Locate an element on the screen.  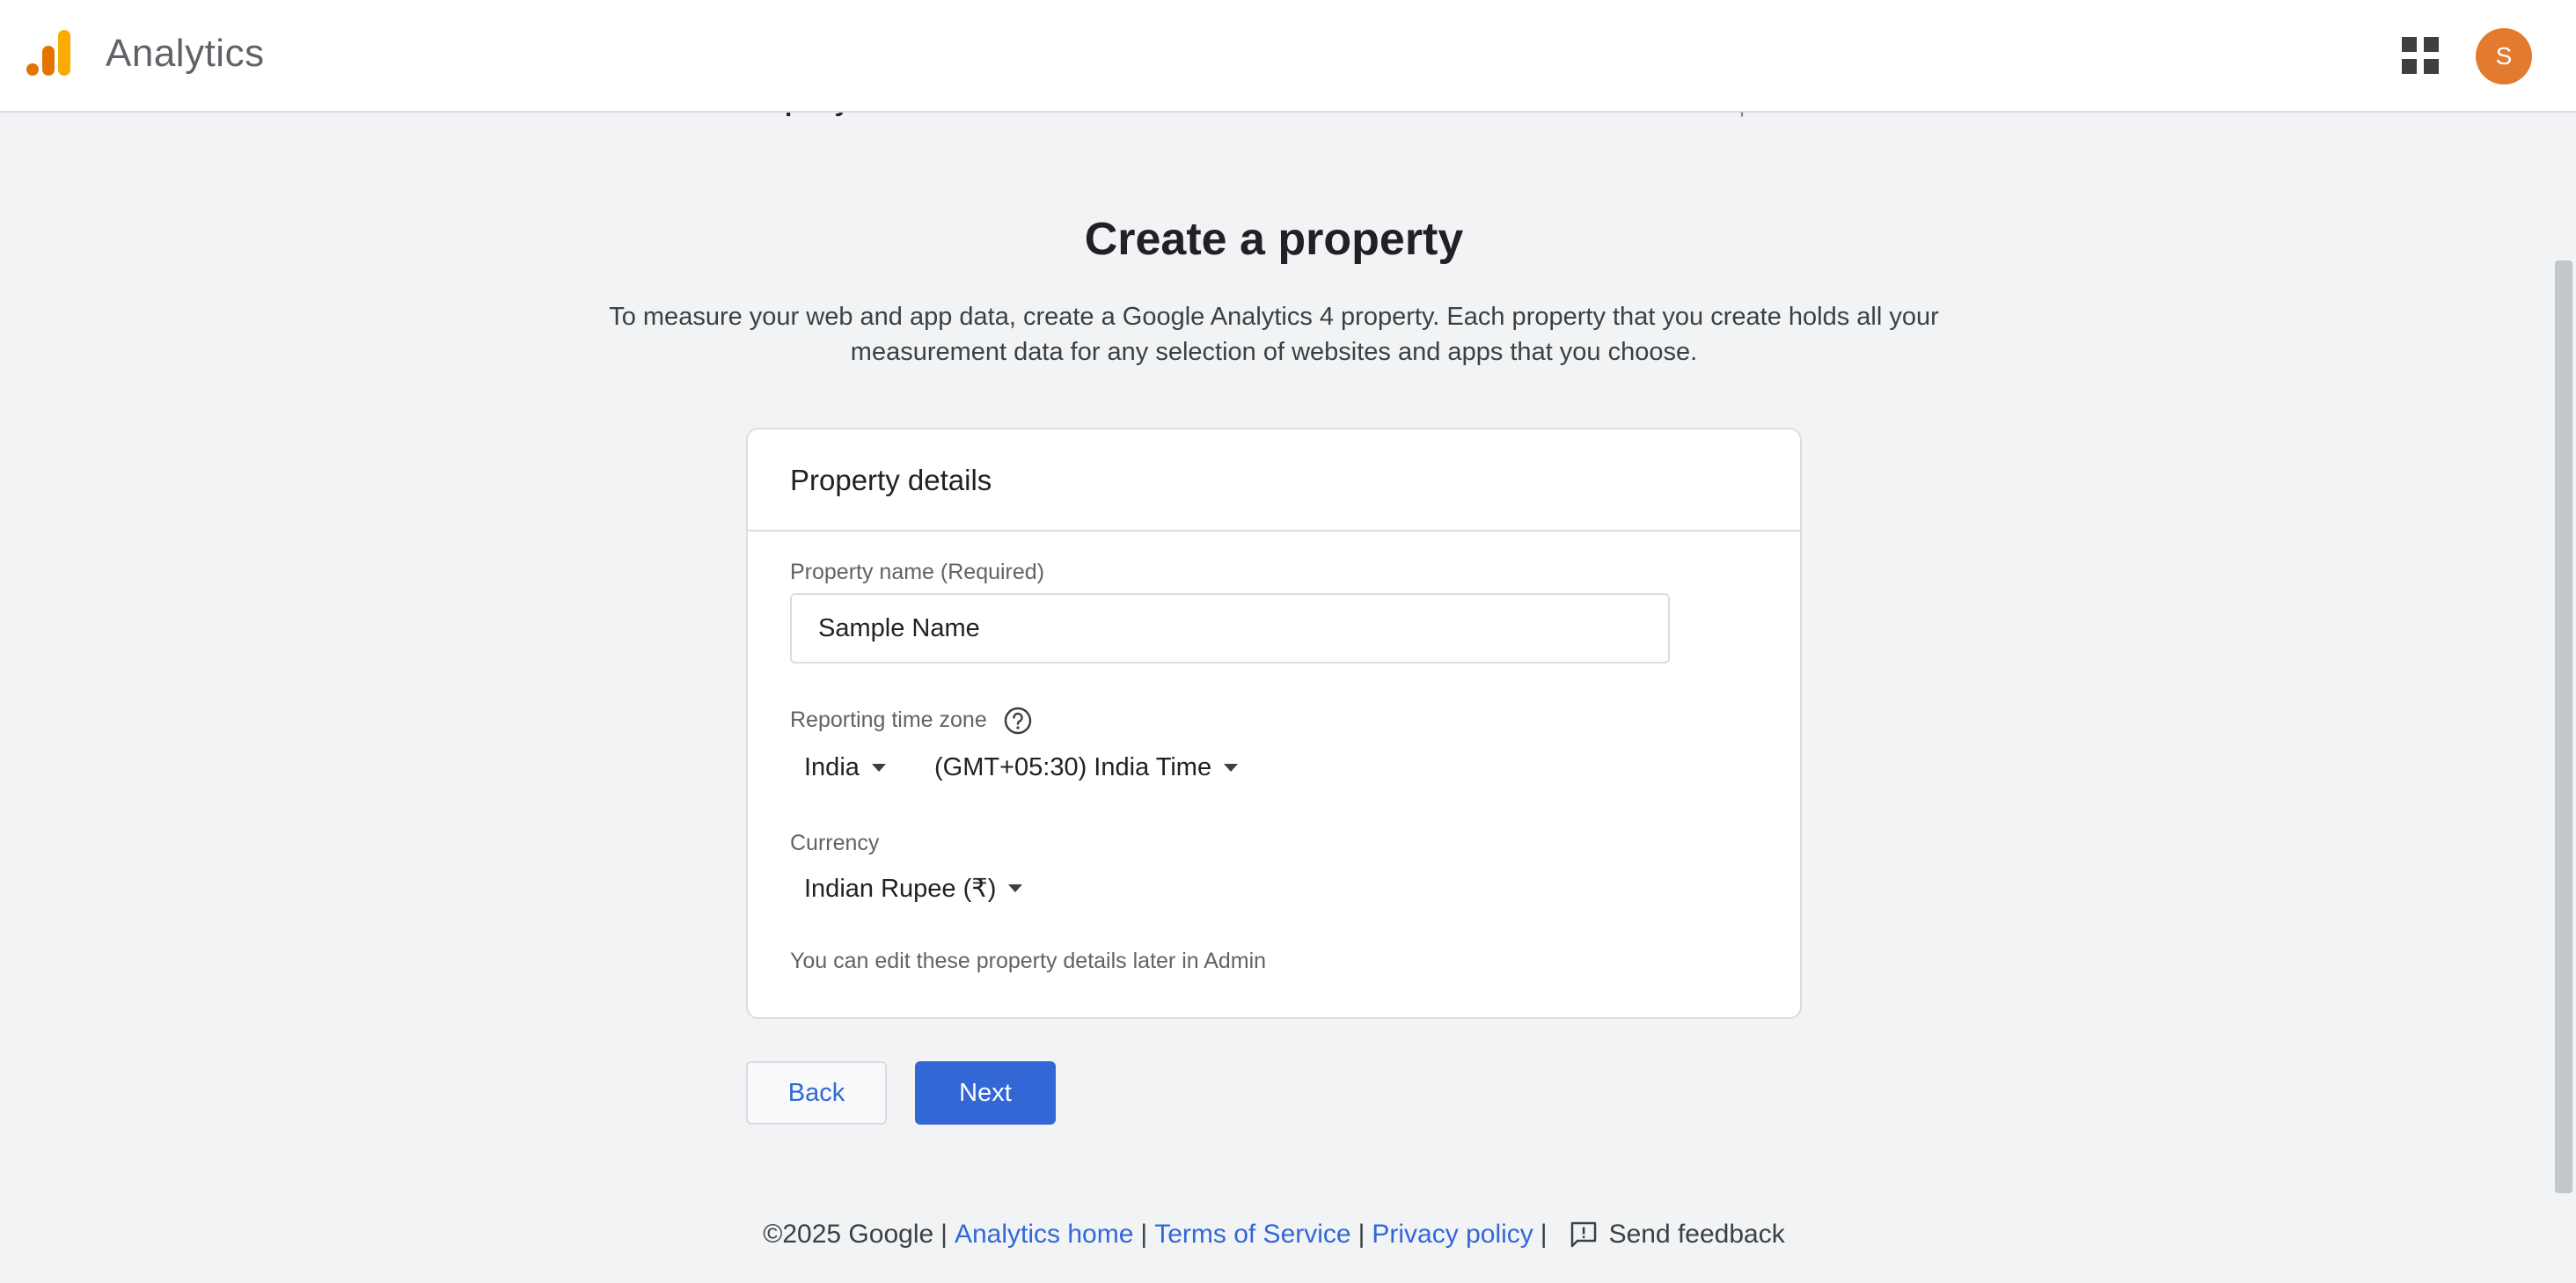
send-feedback-button: Send feedback is located at coordinates (1677, 1235).